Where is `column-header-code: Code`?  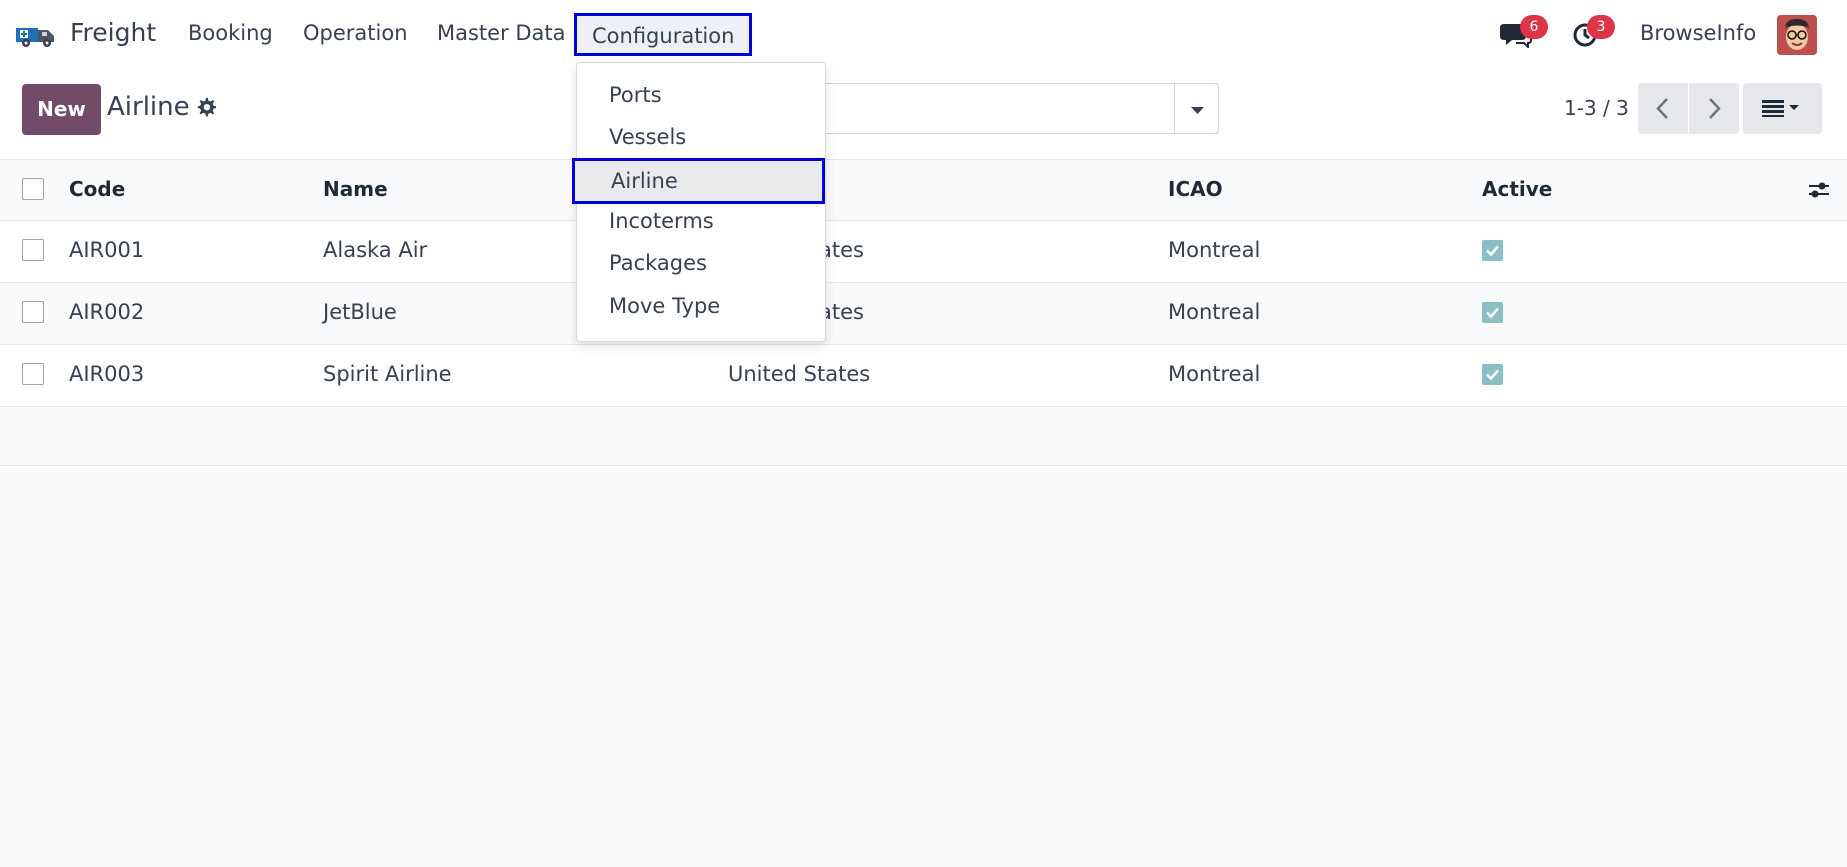
column-header-code: Code is located at coordinates (97, 189).